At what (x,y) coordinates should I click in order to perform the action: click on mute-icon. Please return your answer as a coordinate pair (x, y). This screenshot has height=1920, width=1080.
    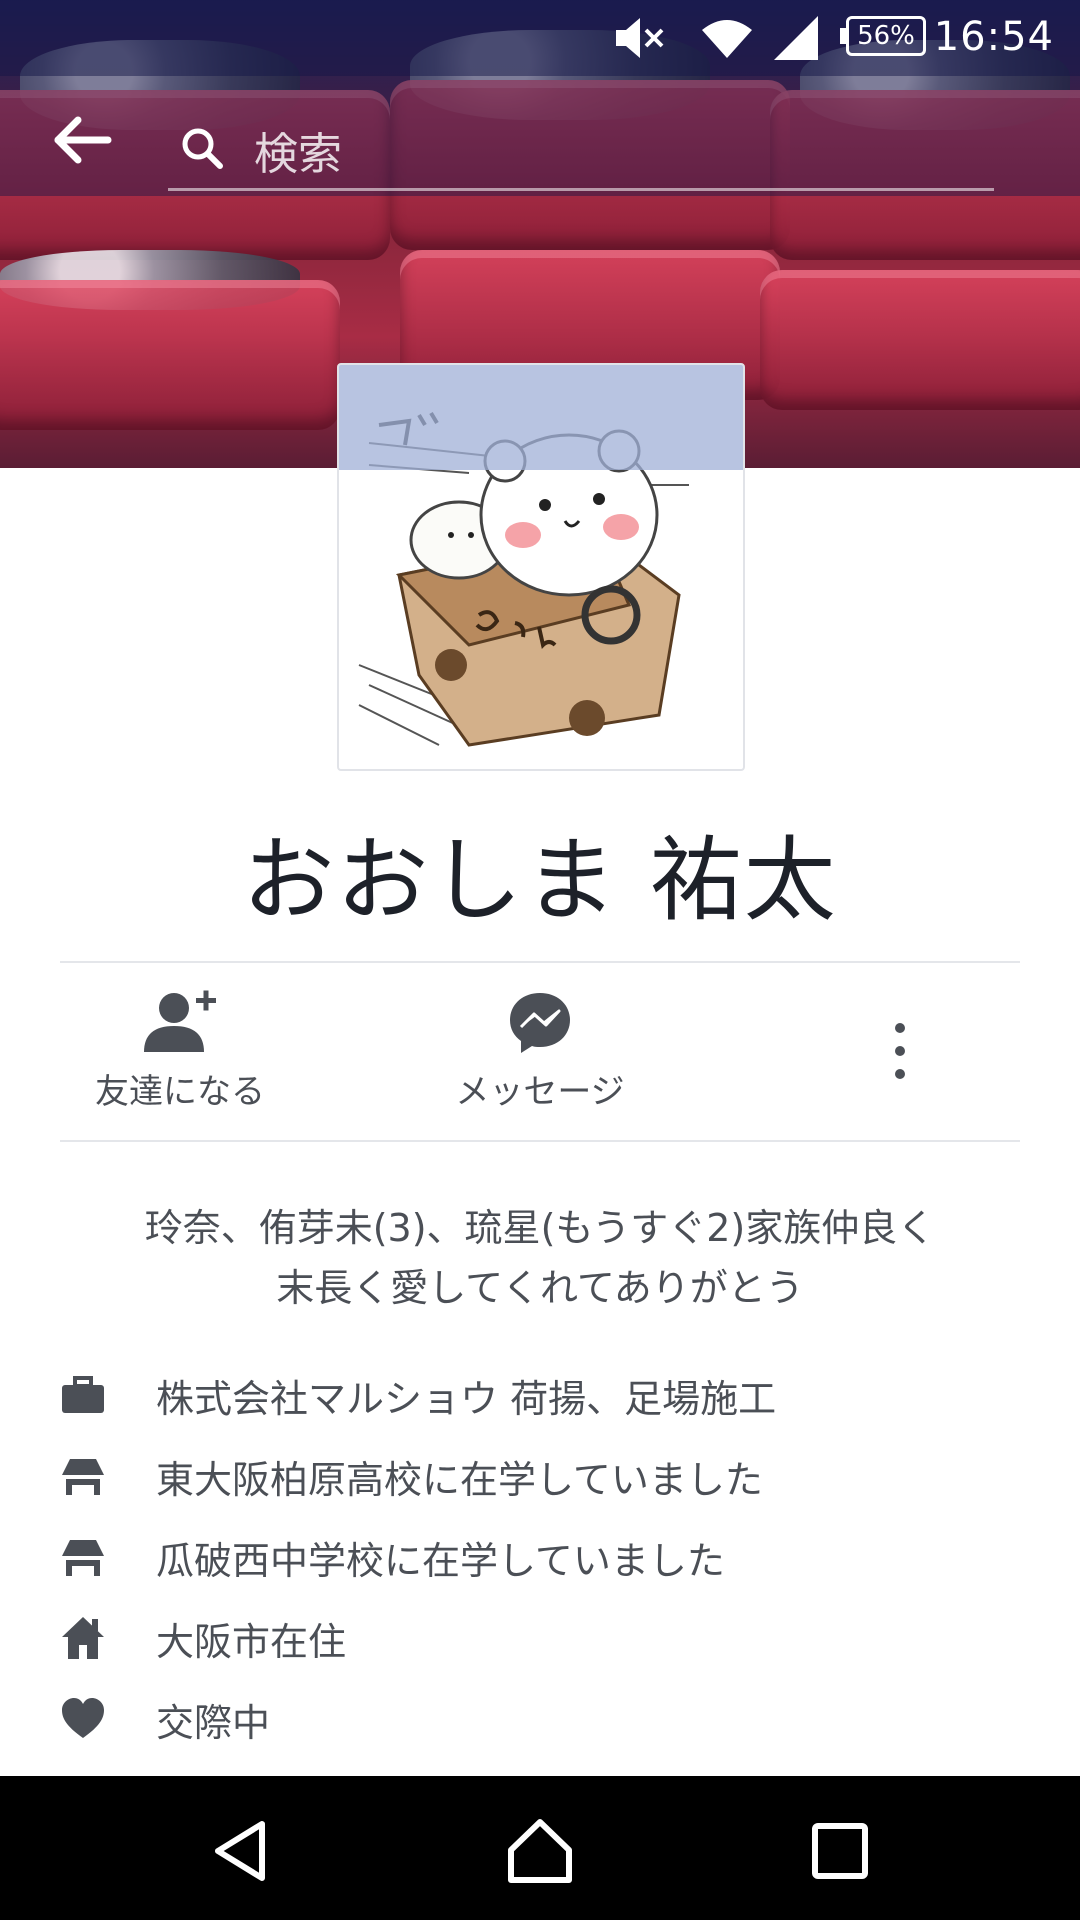
    Looking at the image, I should click on (640, 38).